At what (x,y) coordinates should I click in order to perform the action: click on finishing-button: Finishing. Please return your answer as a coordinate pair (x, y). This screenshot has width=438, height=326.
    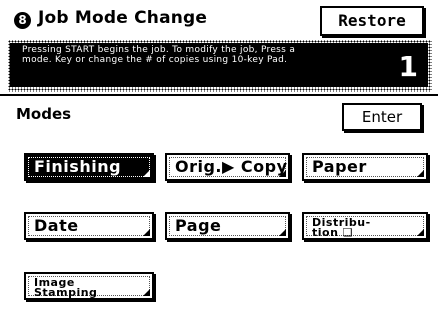
    Looking at the image, I should click on (89, 167).